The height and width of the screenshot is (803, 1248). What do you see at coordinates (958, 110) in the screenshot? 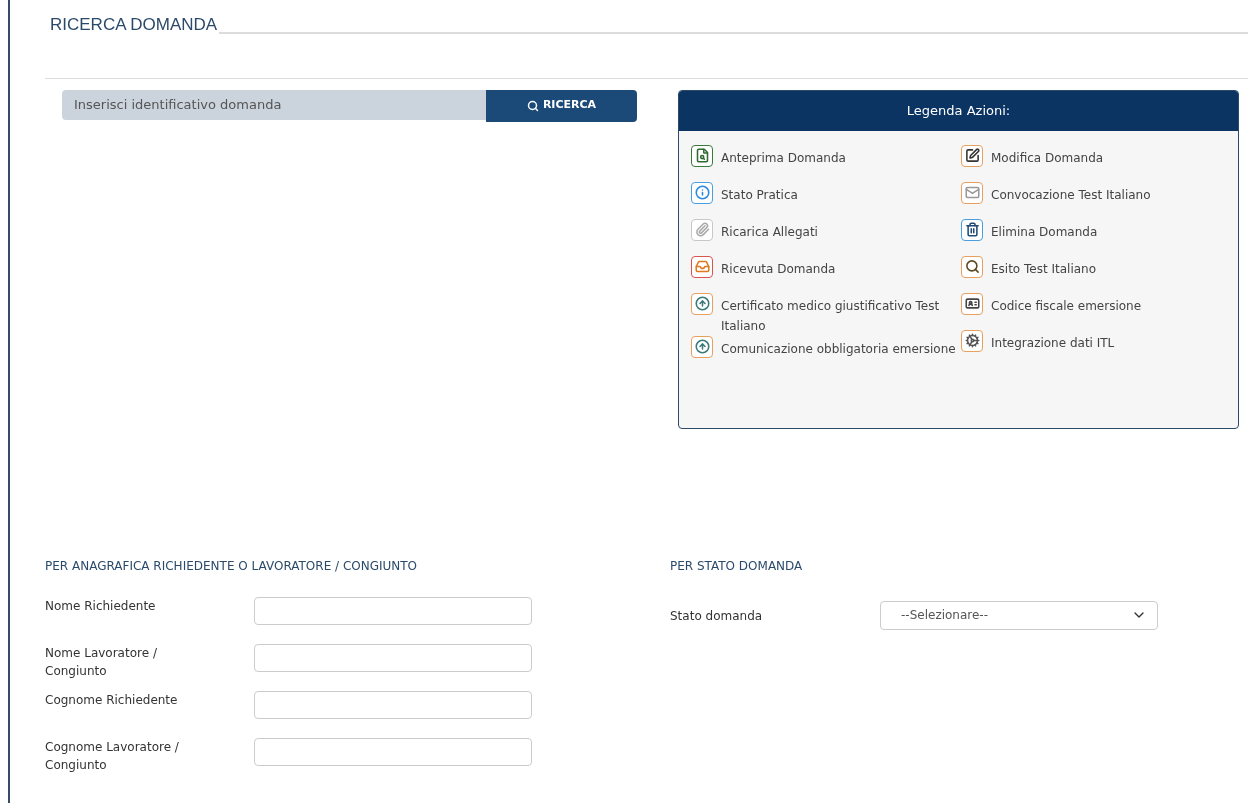
I see `legend-title: Legenda Azioni:` at bounding box center [958, 110].